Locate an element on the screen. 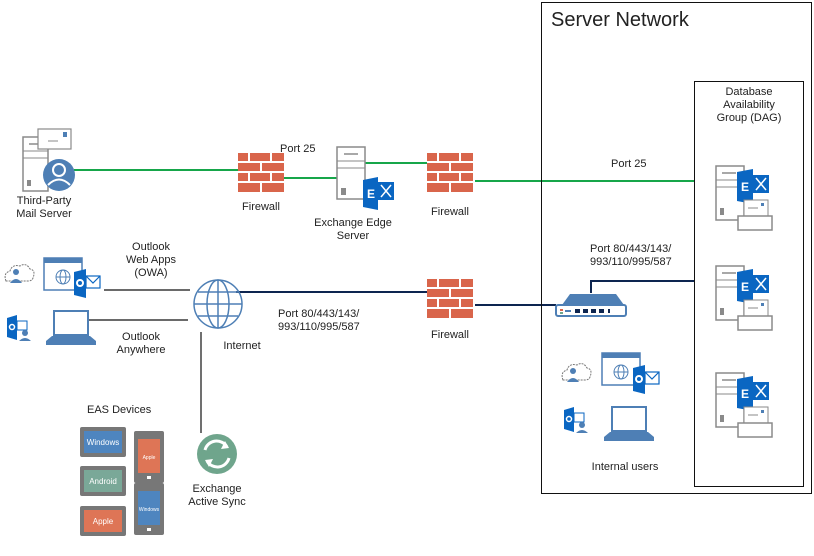 The image size is (814, 556). dag-servers-svg: E E E is located at coordinates (744, 301).